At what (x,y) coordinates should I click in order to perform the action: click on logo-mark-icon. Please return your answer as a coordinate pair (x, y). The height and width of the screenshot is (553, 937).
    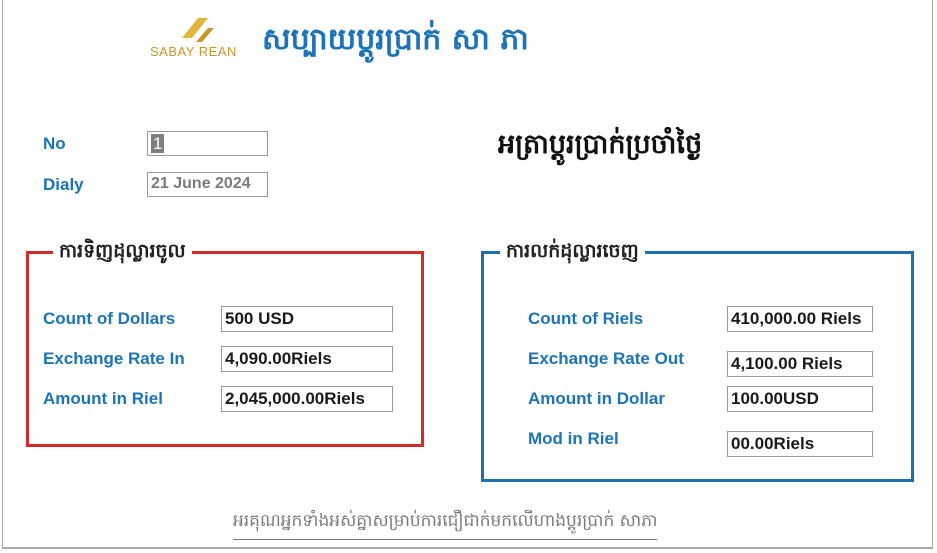
    Looking at the image, I should click on (198, 30).